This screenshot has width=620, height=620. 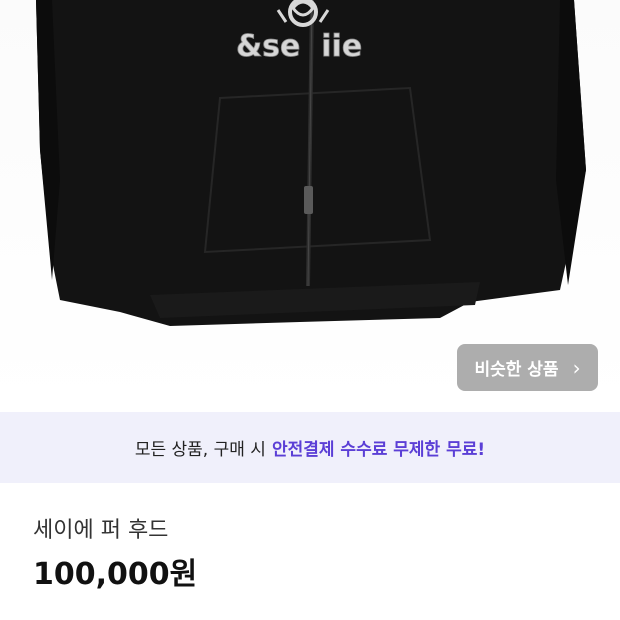 I want to click on safe-payment-banner: 모든 상품, 구매 시 안전결제 수수료 무제한 무료!, so click(x=310, y=447).